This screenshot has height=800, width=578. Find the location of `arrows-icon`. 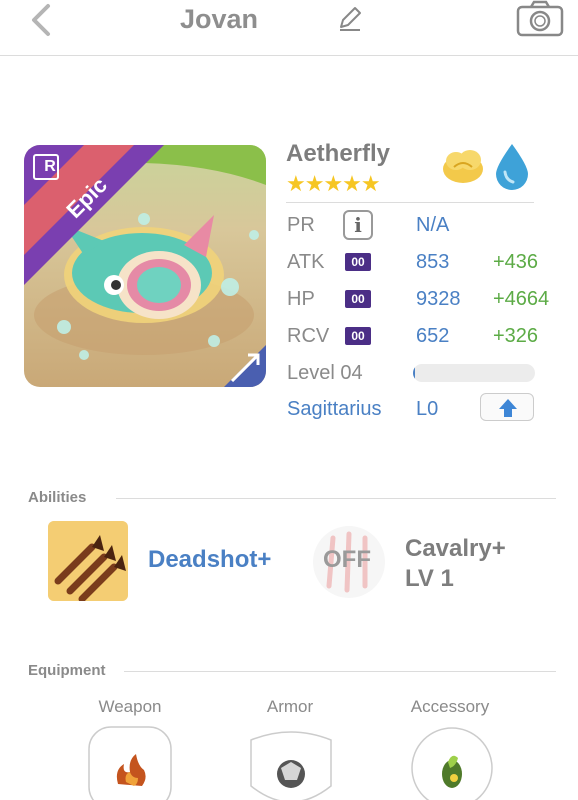

arrows-icon is located at coordinates (88, 561).